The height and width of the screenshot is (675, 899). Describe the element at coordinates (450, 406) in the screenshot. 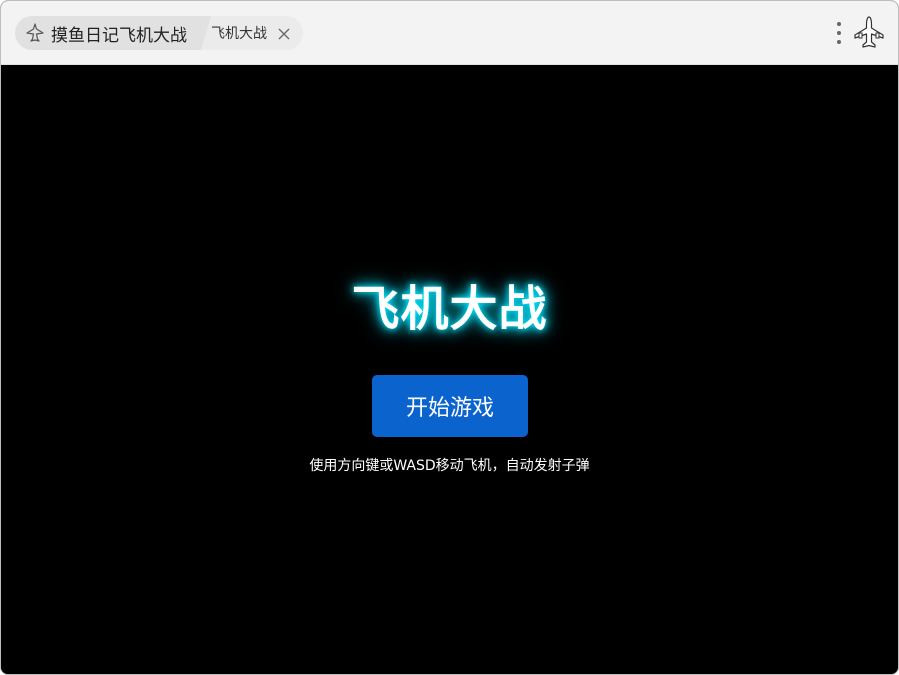

I see `start-game-button: 开始游戏` at that location.